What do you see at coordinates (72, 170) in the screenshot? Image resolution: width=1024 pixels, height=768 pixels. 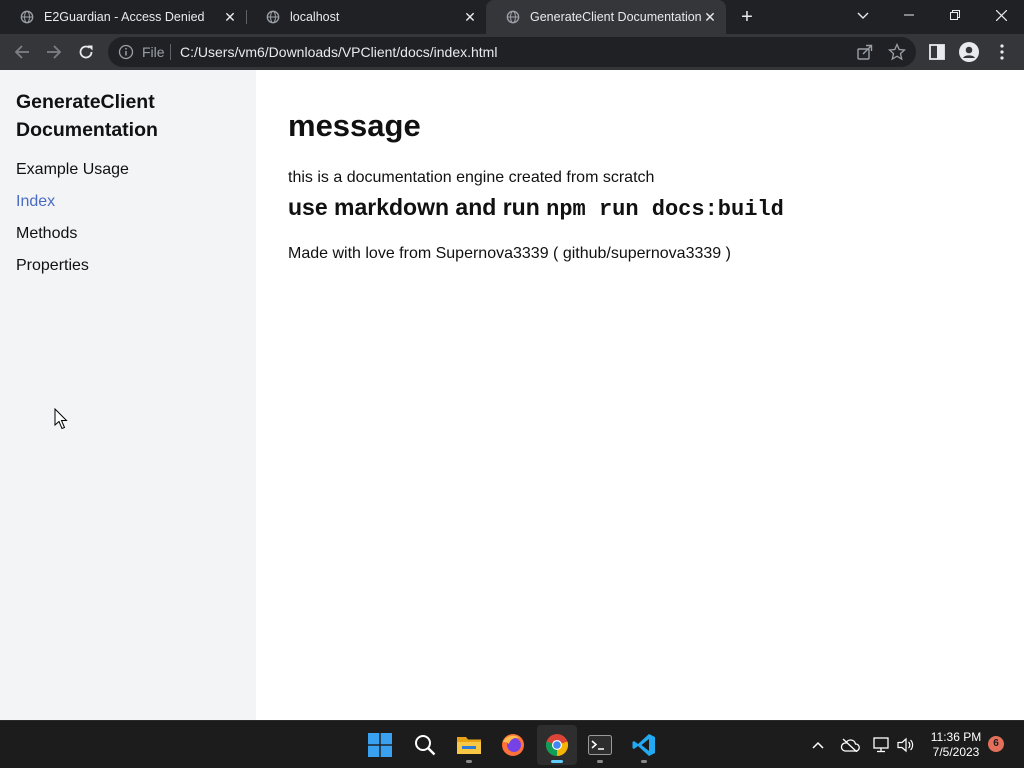 I see `sidebar-link-example-usage: Example Usage` at bounding box center [72, 170].